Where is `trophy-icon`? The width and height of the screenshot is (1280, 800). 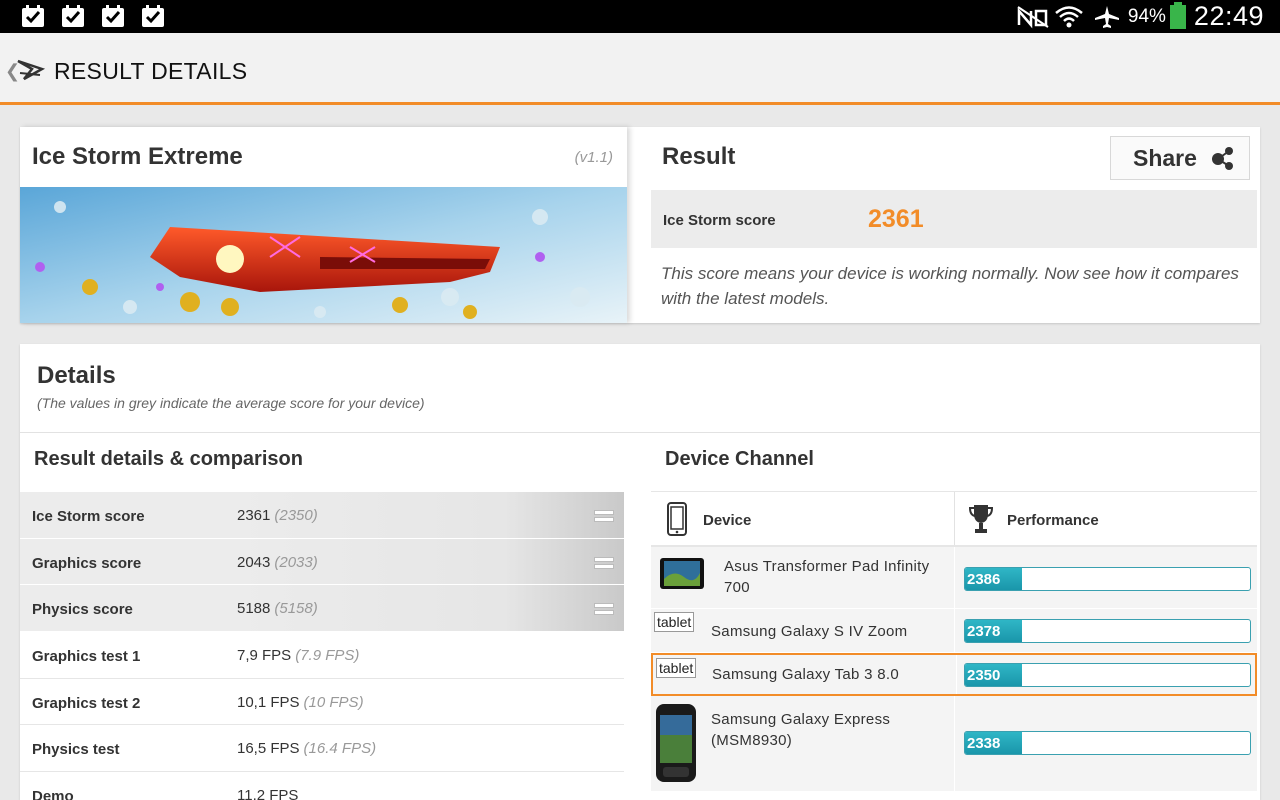
trophy-icon is located at coordinates (981, 519).